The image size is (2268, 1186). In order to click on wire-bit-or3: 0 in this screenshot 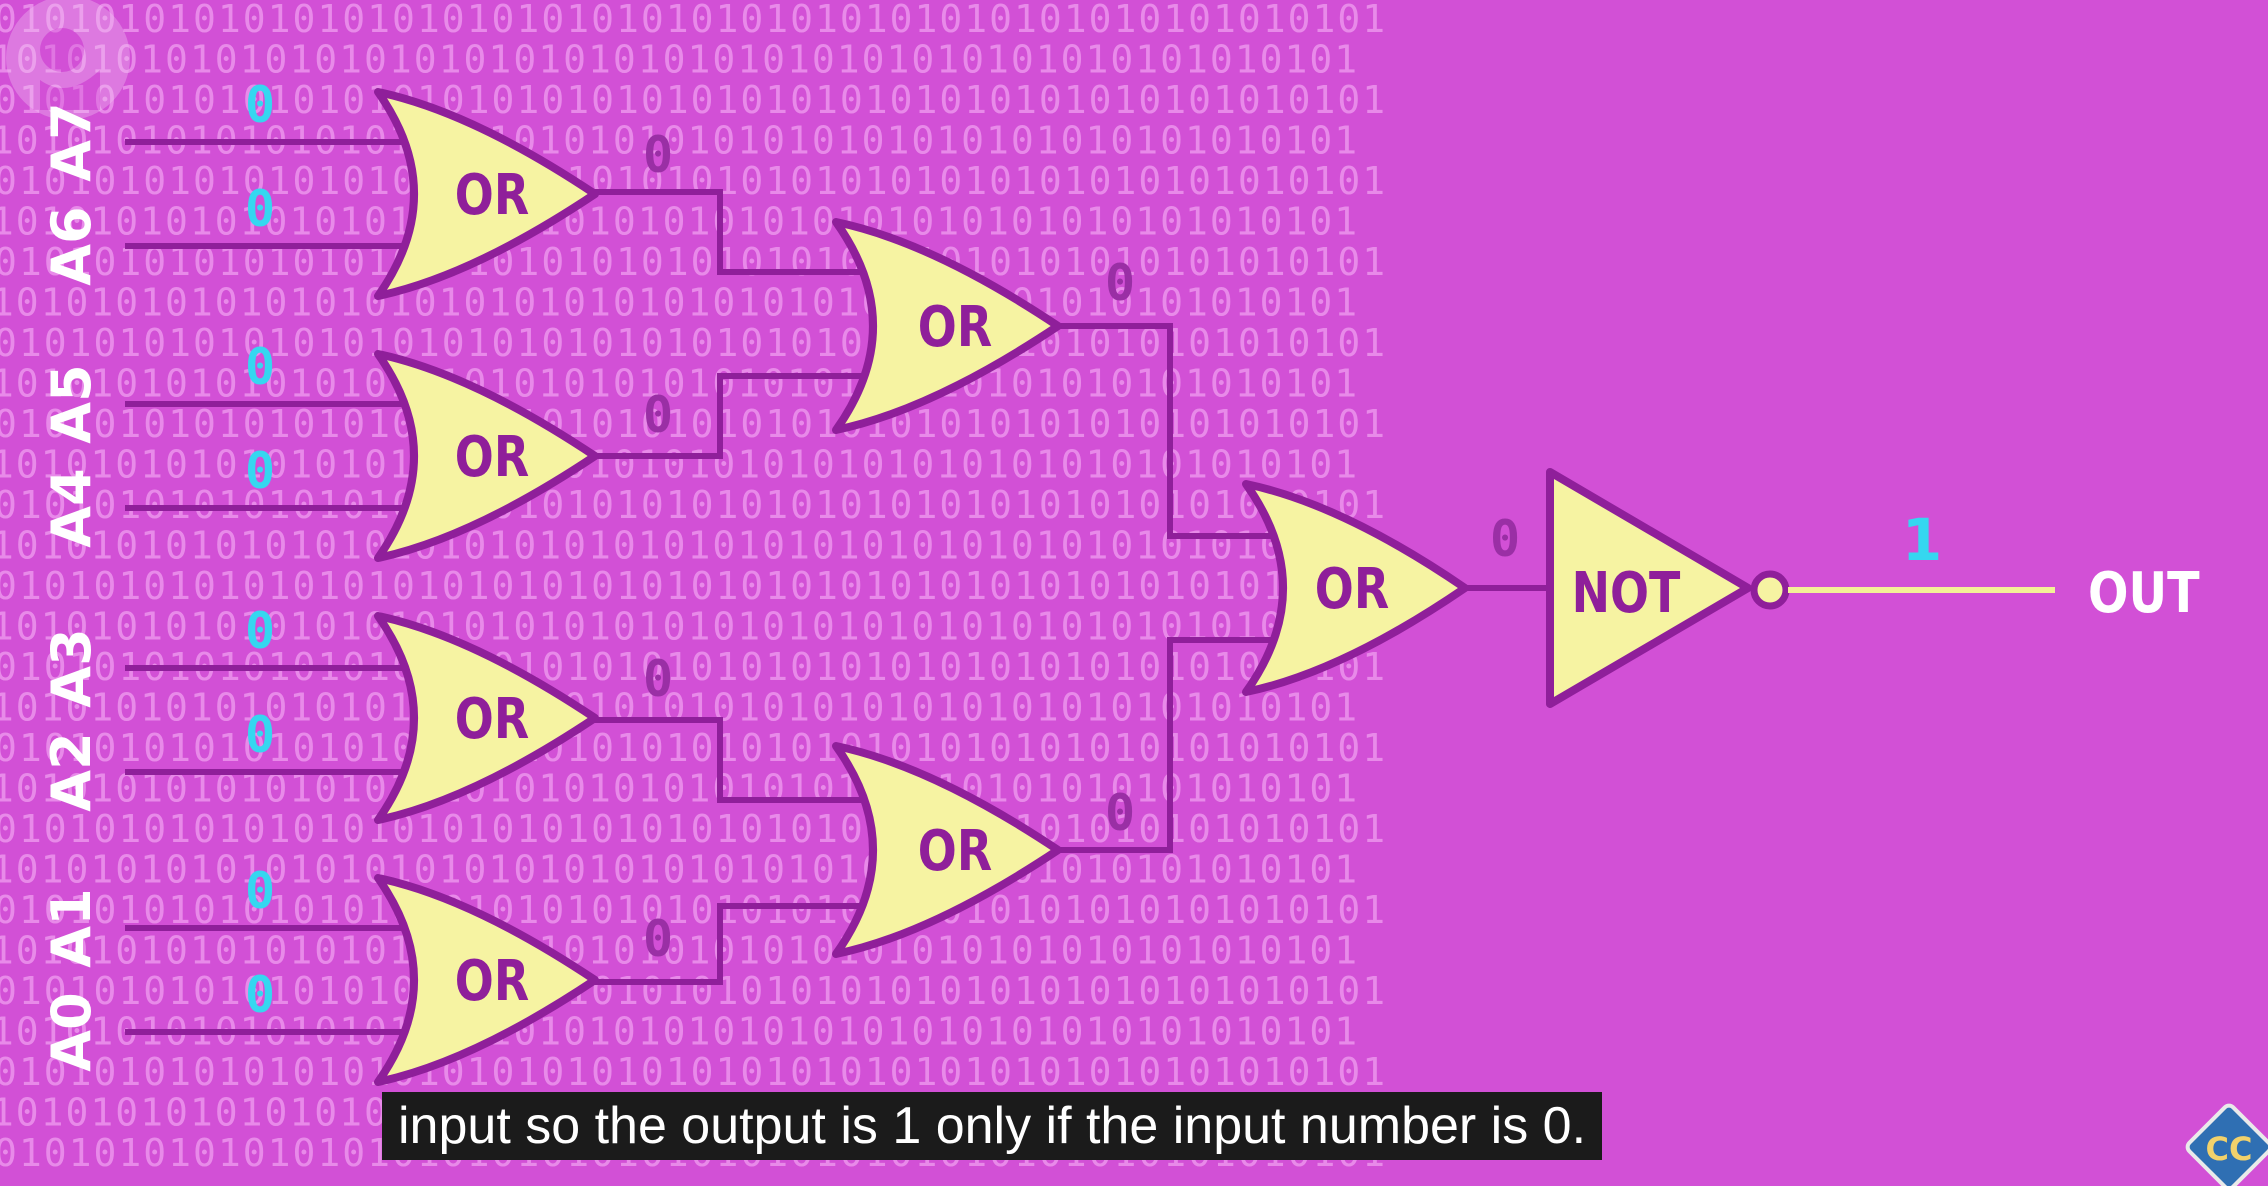, I will do `click(658, 679)`.